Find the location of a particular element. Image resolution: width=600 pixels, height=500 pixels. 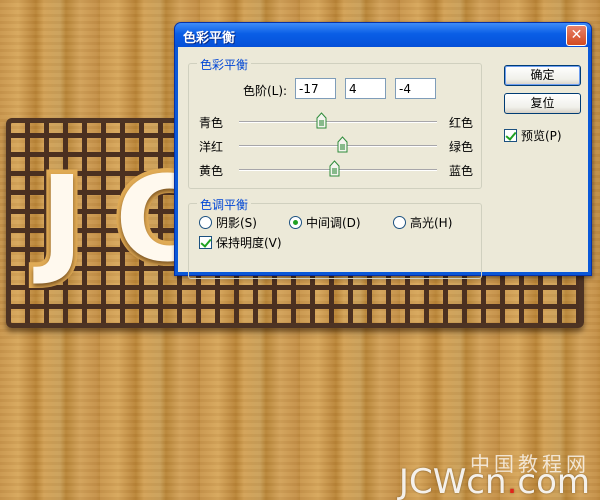

preview-checkbox: 预览(P) is located at coordinates (533, 135).